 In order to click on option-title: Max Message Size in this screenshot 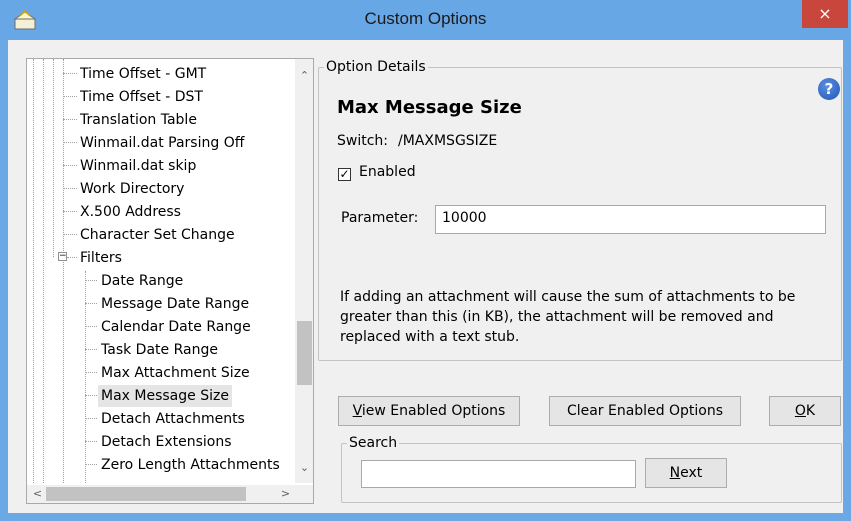, I will do `click(429, 107)`.